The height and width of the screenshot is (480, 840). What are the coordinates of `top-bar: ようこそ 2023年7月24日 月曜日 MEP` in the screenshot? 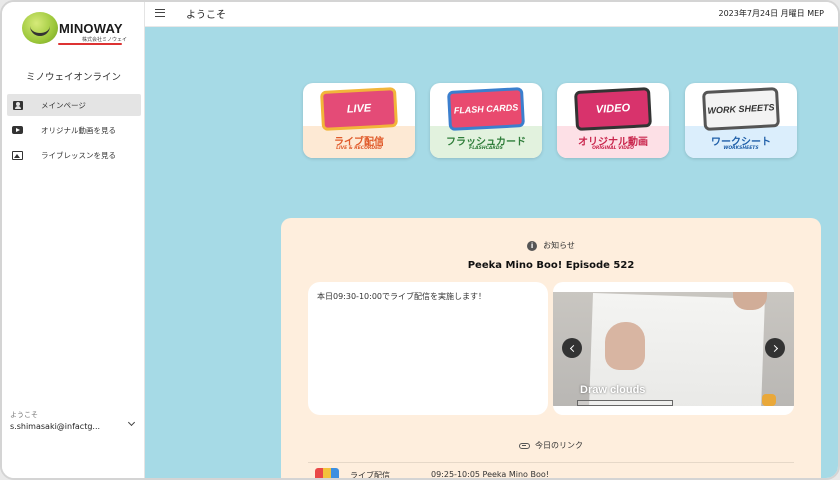 It's located at (491, 14).